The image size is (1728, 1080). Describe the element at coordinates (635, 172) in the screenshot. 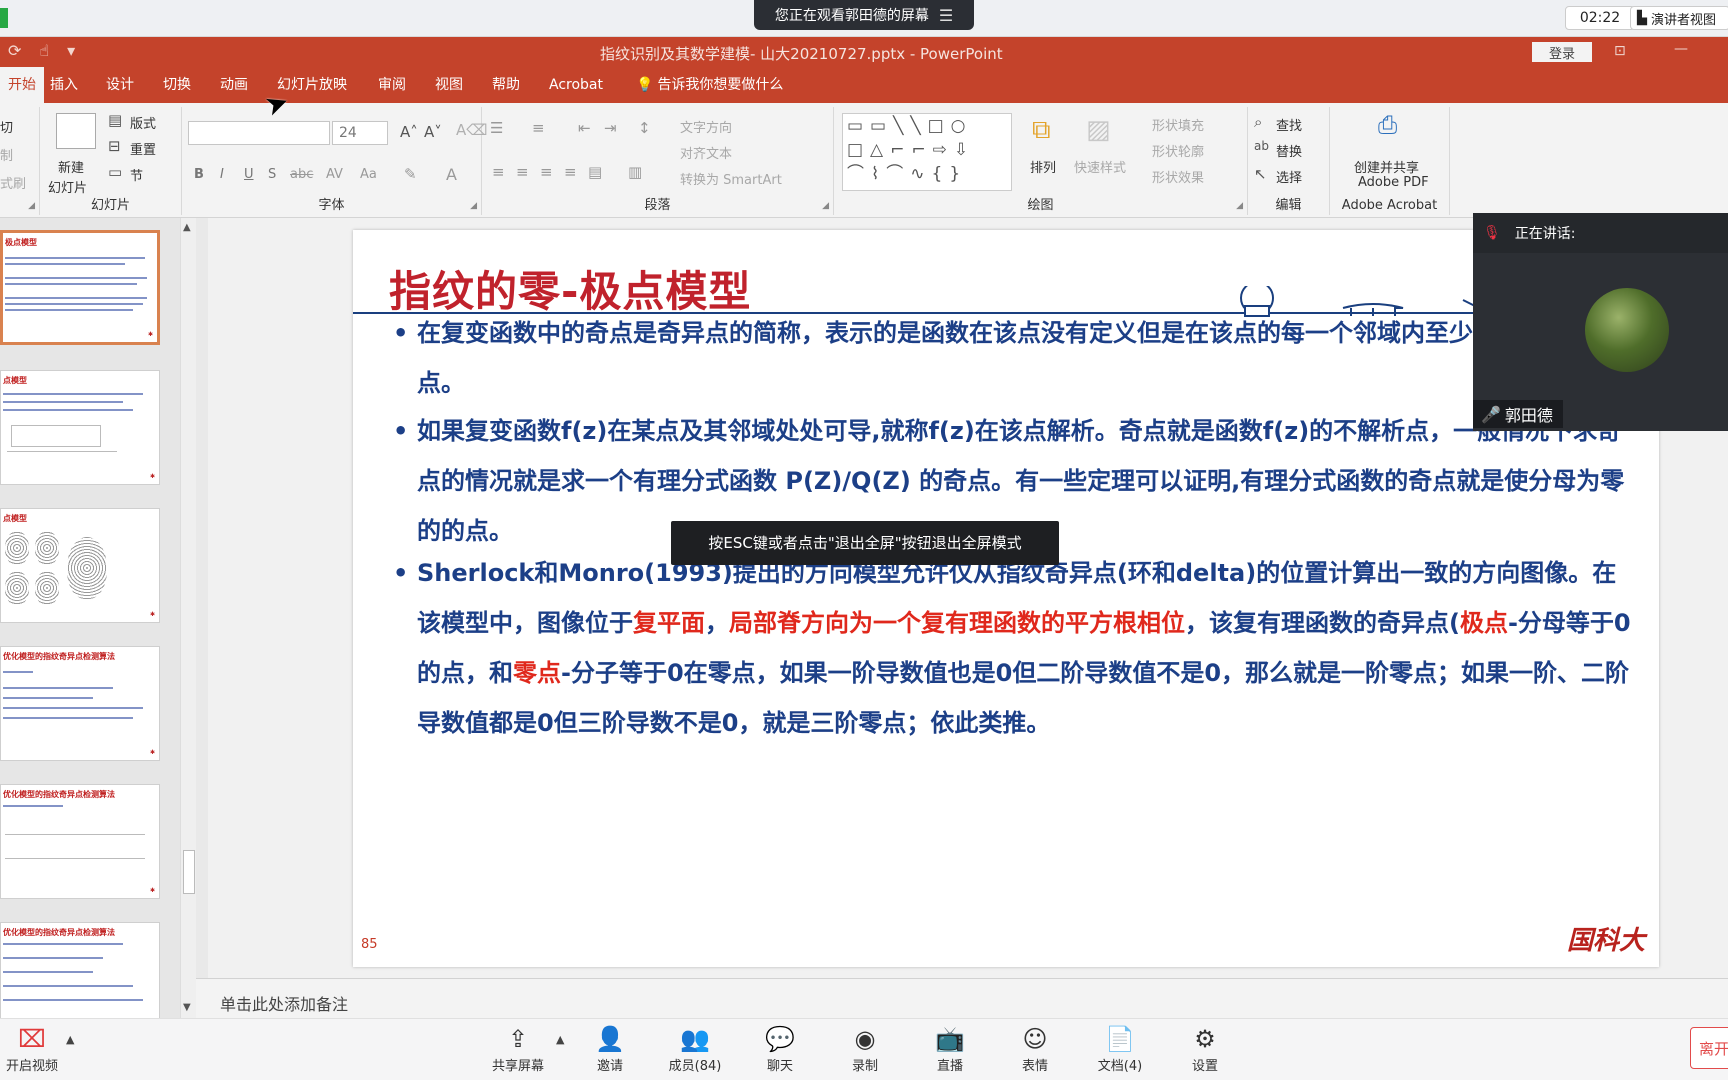

I see `columns-icon: ▥` at that location.